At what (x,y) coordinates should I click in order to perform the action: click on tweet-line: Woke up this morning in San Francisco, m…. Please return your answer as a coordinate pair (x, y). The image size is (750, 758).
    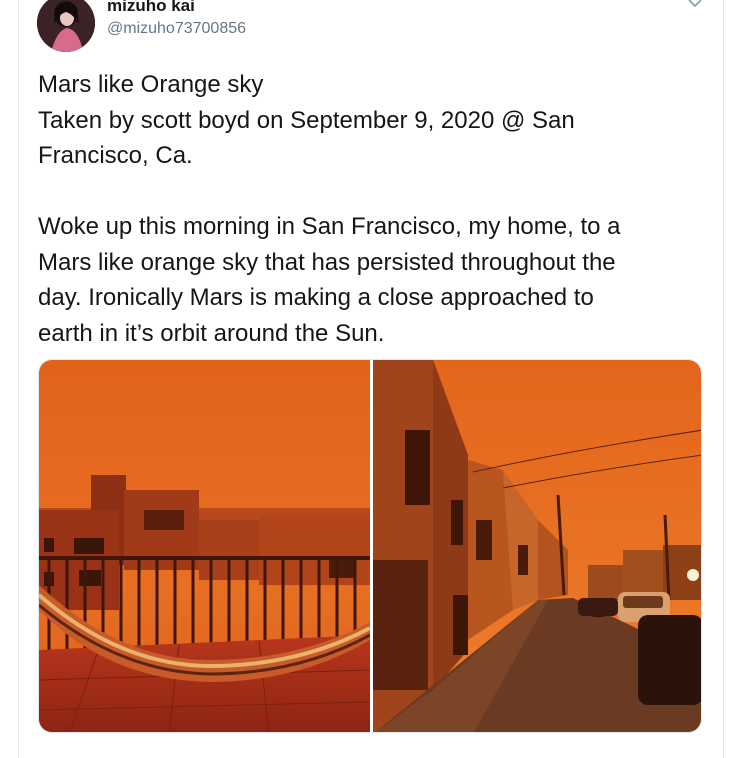
    Looking at the image, I should click on (329, 226).